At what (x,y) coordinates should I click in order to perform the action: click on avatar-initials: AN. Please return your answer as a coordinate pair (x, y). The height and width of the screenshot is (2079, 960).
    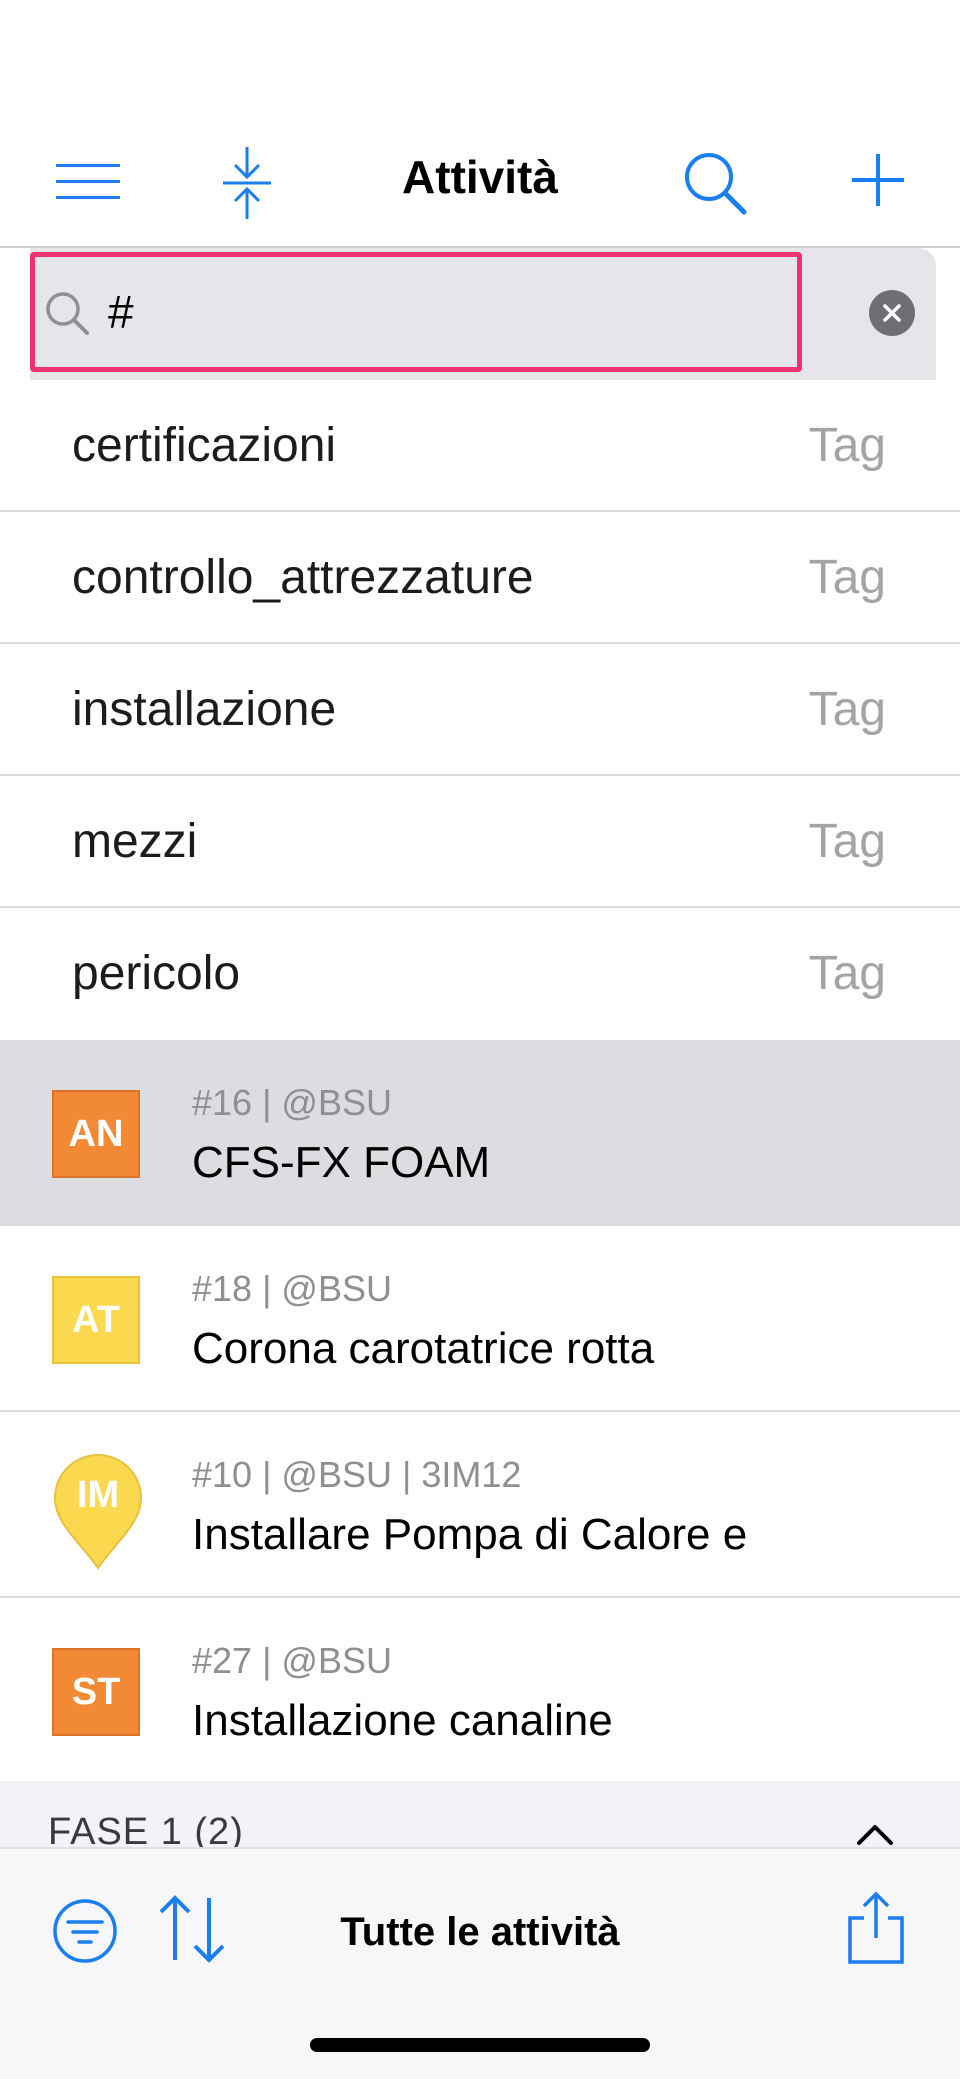
    Looking at the image, I should click on (96, 1133).